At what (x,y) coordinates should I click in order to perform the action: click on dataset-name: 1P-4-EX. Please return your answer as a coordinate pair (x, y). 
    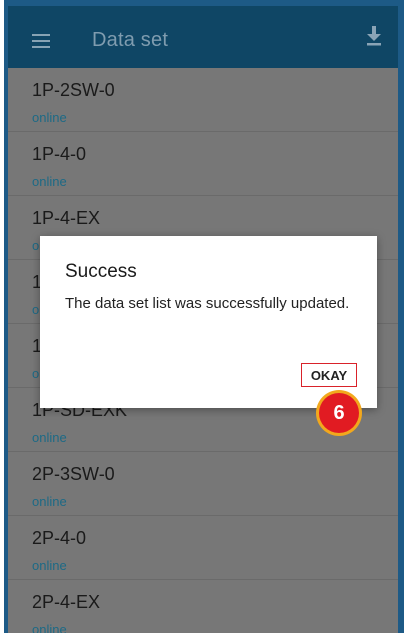
    Looking at the image, I should click on (66, 218).